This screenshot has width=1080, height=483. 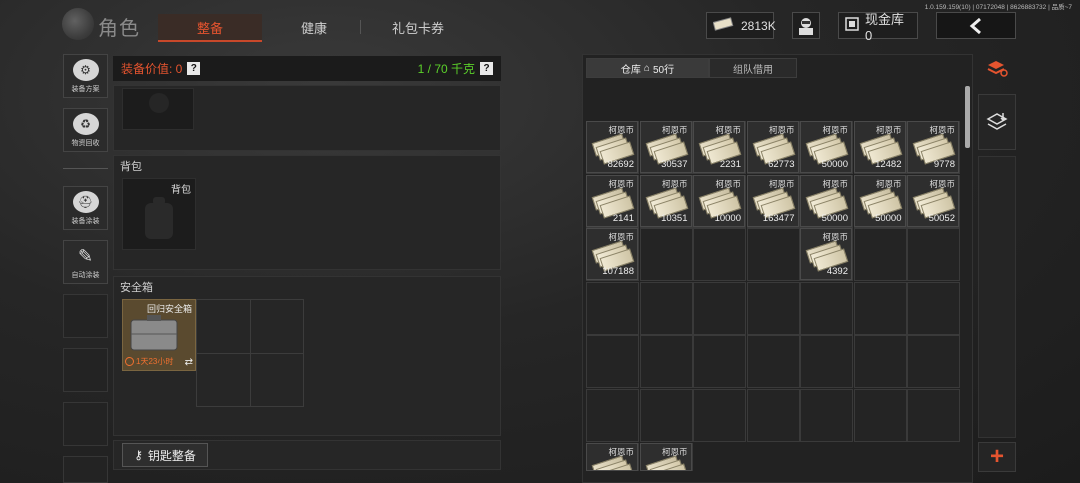 What do you see at coordinates (612, 254) in the screenshot?
I see `warehouse-item: 柯恩币 107188` at bounding box center [612, 254].